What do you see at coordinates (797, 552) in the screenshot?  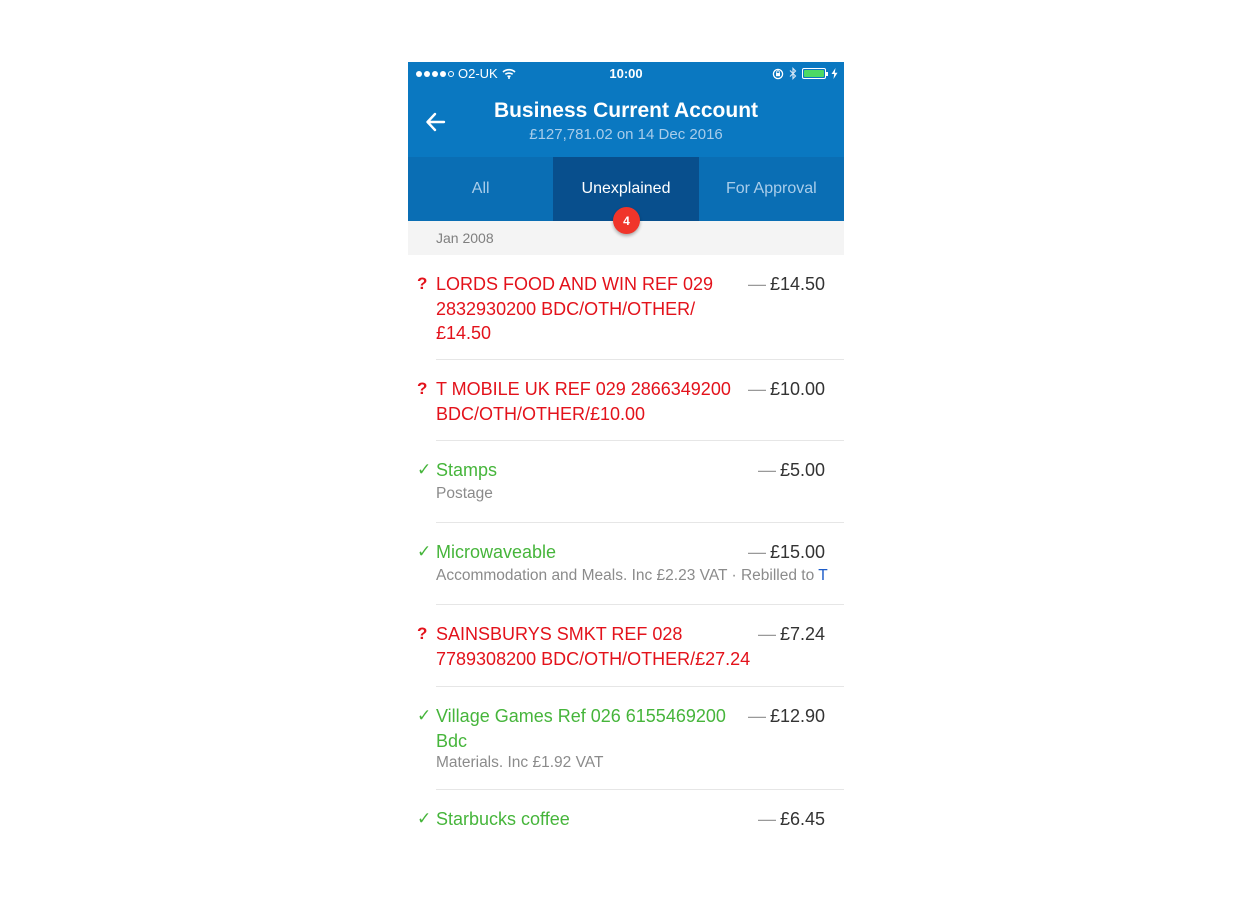 I see `amount-value: £15.00` at bounding box center [797, 552].